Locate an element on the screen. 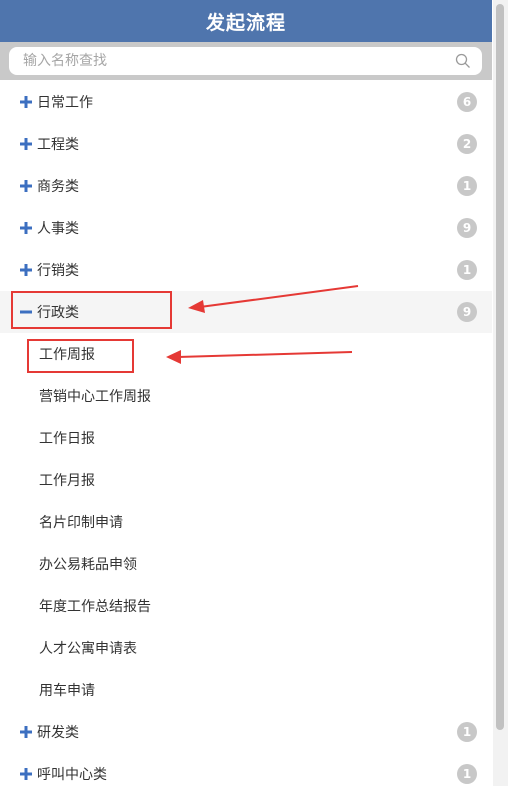  process-item-label: 办公易耗品申领 is located at coordinates (88, 565).